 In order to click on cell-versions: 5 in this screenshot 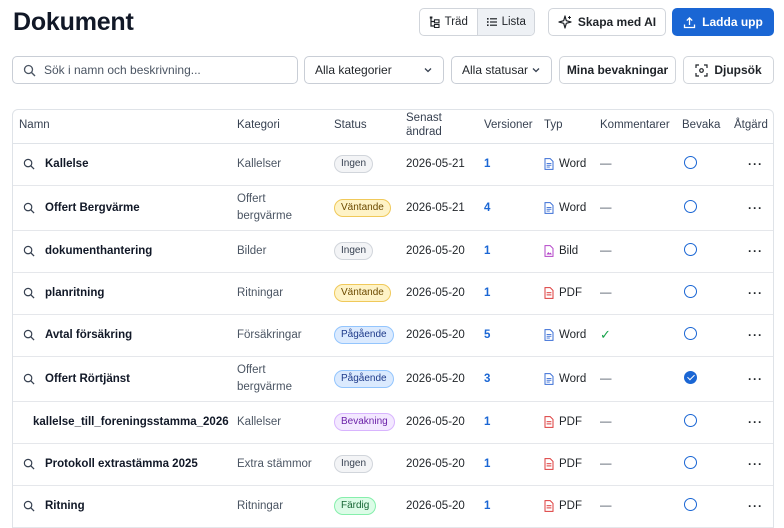, I will do `click(508, 335)`.